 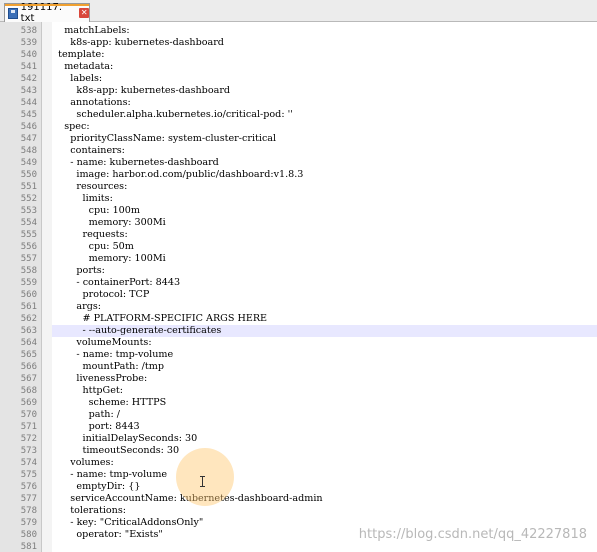 What do you see at coordinates (28, 247) in the screenshot?
I see `line-number: 556` at bounding box center [28, 247].